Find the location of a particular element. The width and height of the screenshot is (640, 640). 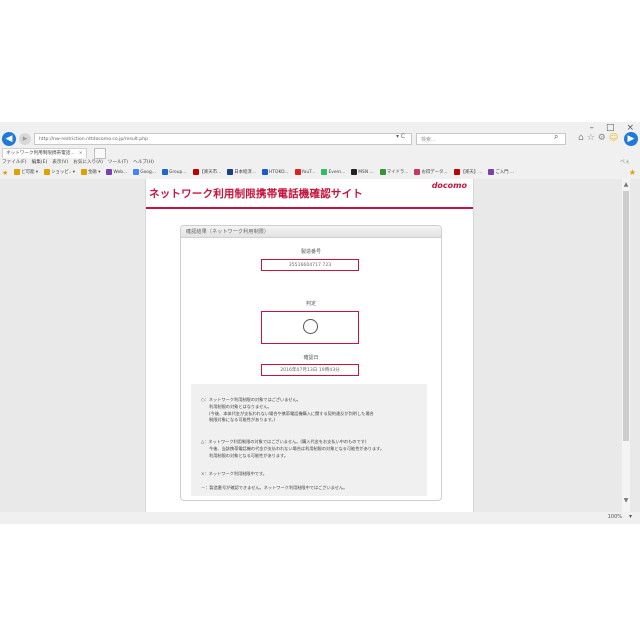

favorite-label: ショッピ.. ▾ is located at coordinates (63, 172).